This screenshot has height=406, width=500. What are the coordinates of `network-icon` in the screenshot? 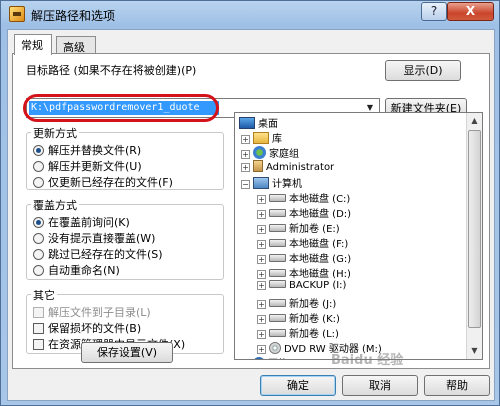 It's located at (259, 358).